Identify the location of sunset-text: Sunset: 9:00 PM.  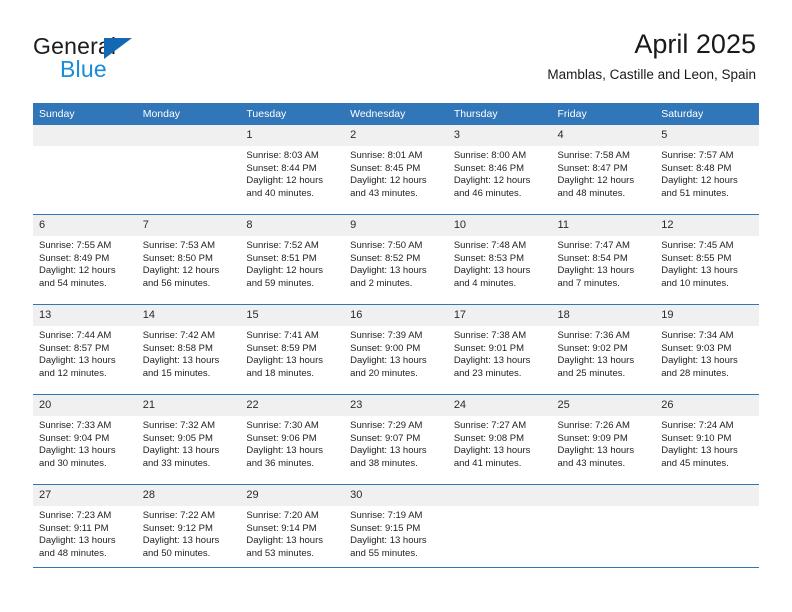
(385, 348).